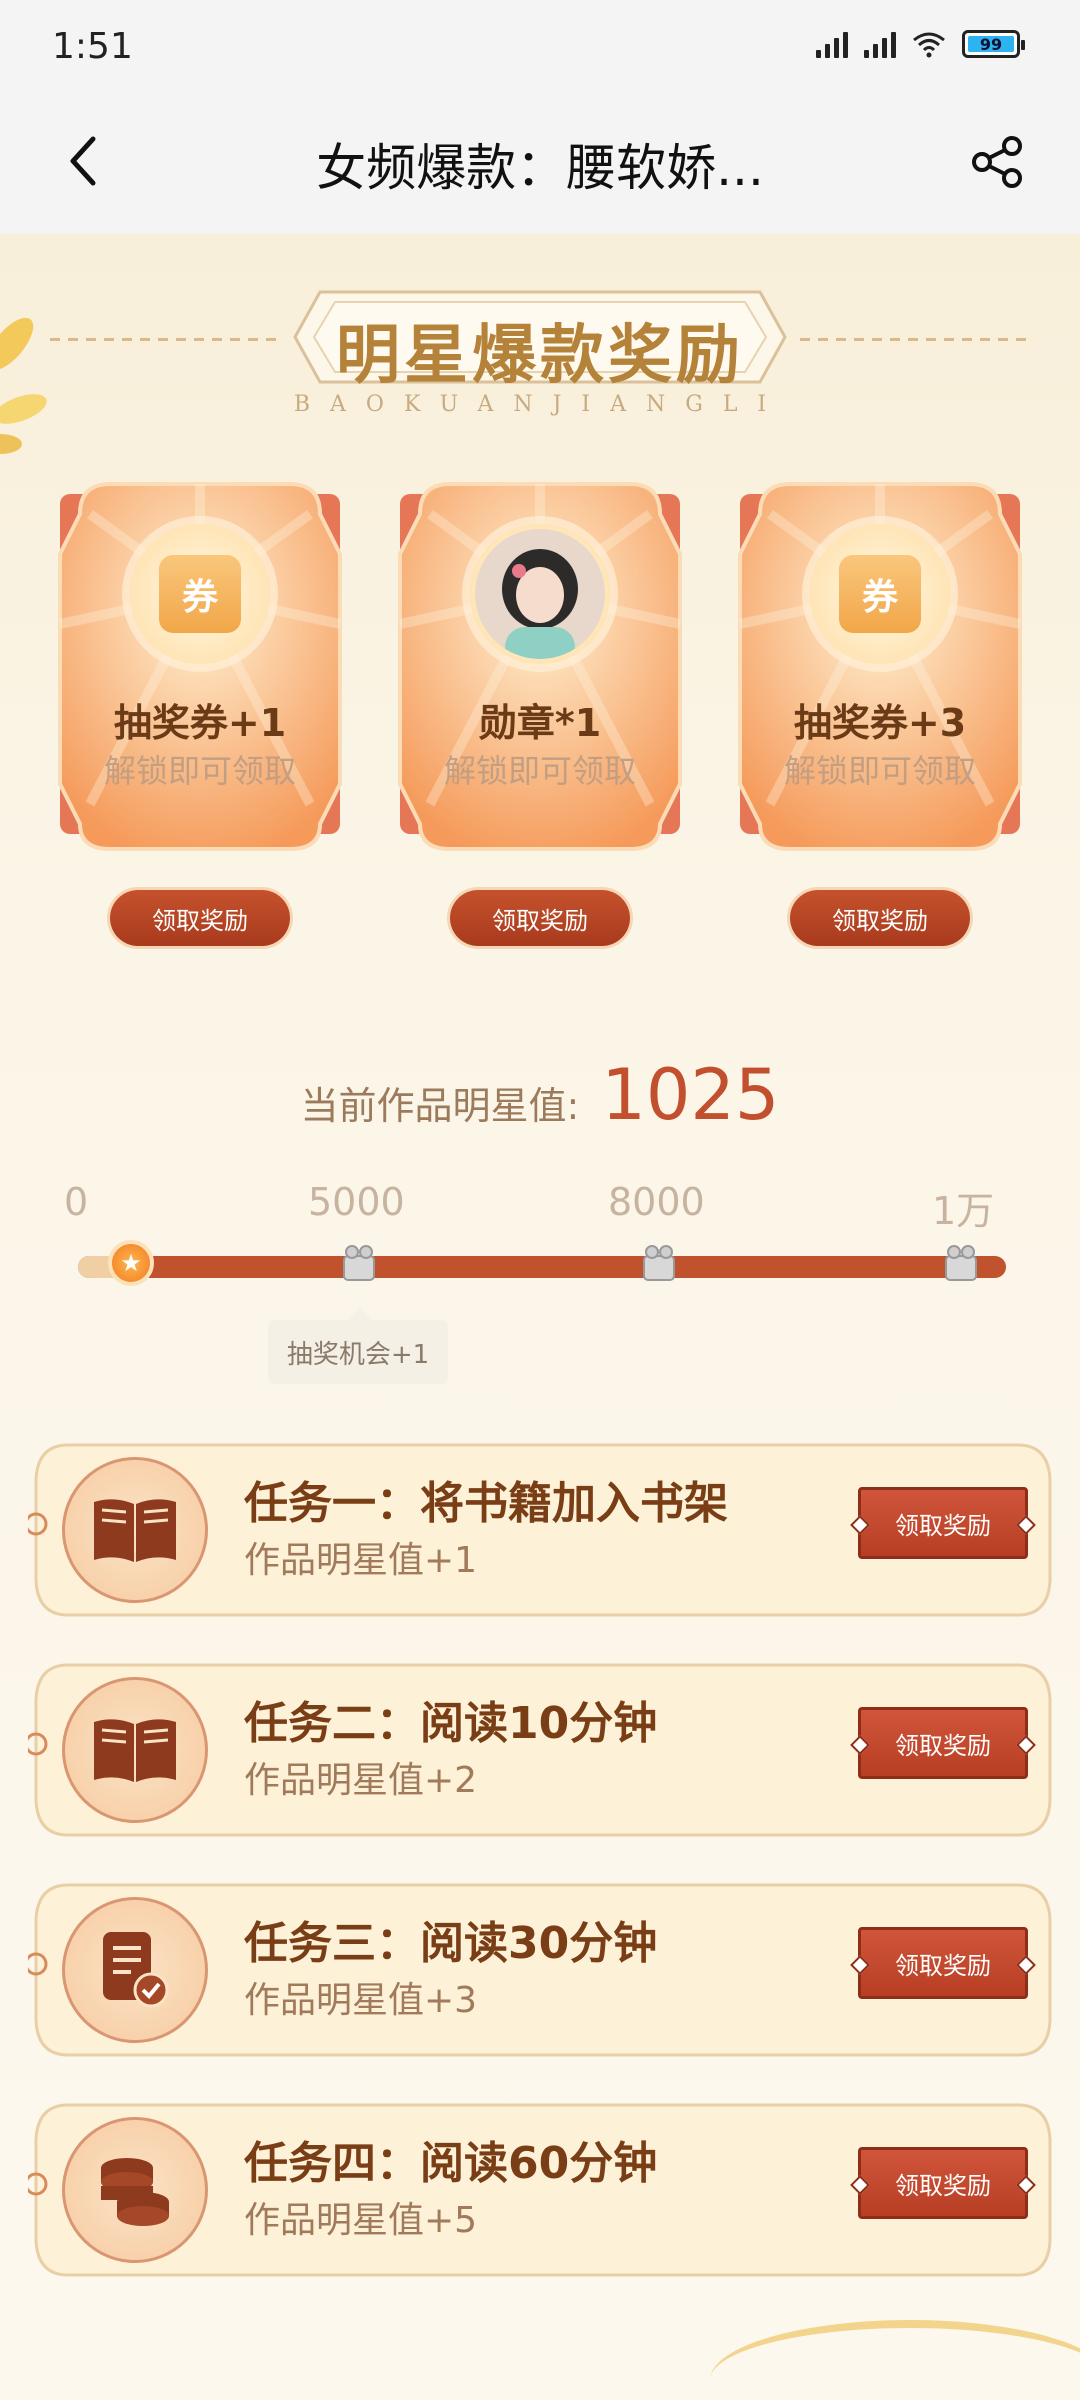 The image size is (1080, 2400). What do you see at coordinates (540, 355) in the screenshot?
I see `banner-title: 明星爆款奖励` at bounding box center [540, 355].